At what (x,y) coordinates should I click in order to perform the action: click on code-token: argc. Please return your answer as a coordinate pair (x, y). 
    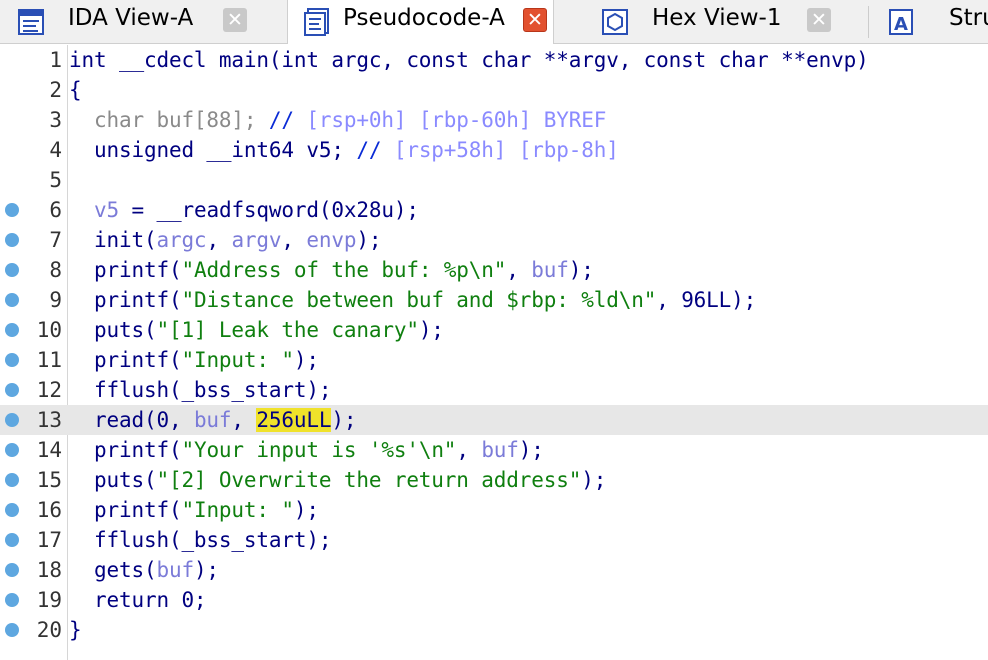
    Looking at the image, I should click on (181, 240).